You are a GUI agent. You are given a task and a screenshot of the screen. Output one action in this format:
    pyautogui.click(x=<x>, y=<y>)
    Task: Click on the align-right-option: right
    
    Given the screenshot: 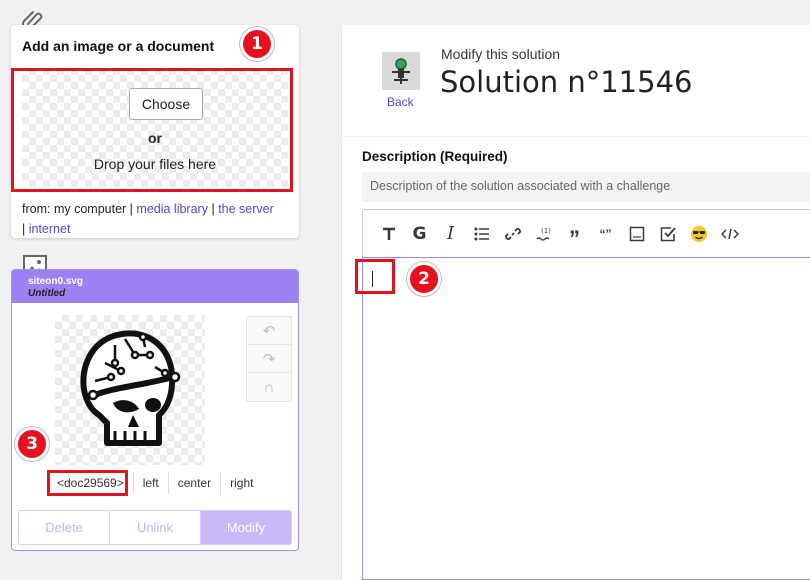 What is the action you would take?
    pyautogui.click(x=241, y=483)
    